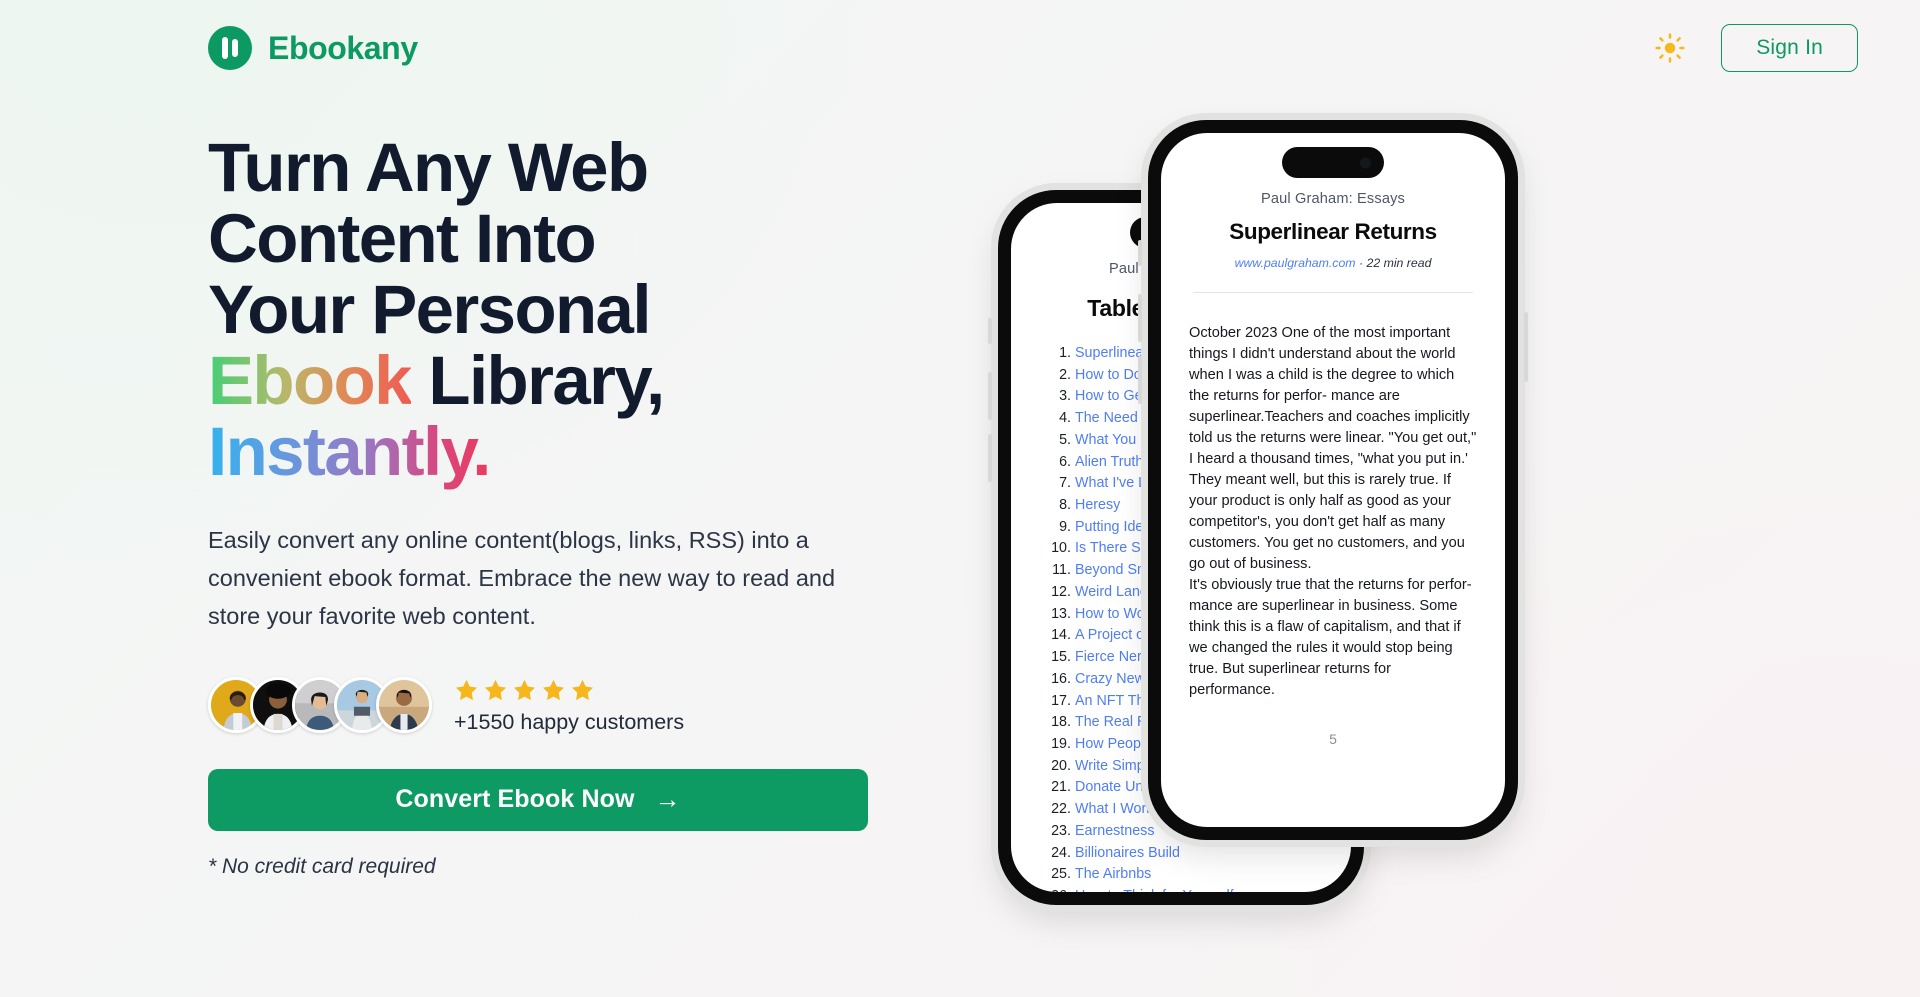 This screenshot has width=1920, height=997. I want to click on divider, so click(1333, 292).